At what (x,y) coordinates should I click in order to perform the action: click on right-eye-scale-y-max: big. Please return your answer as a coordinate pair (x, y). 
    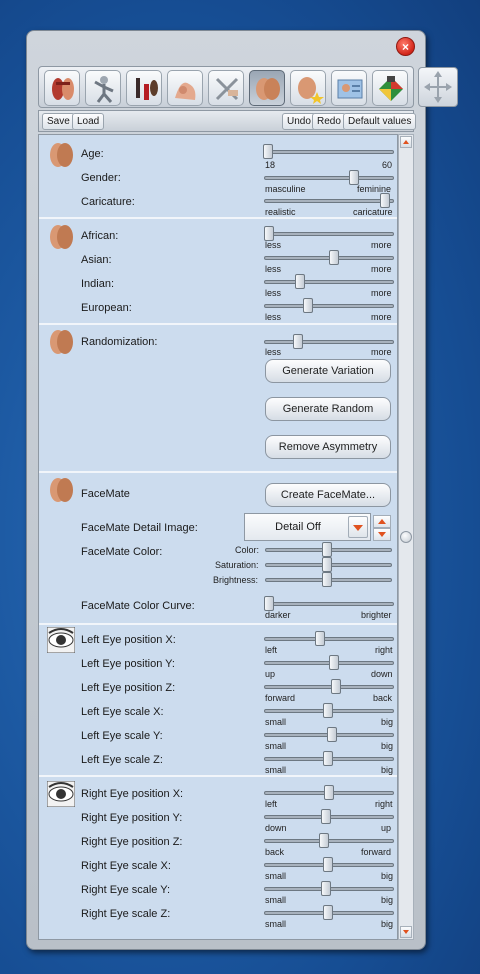
    Looking at the image, I should click on (387, 900).